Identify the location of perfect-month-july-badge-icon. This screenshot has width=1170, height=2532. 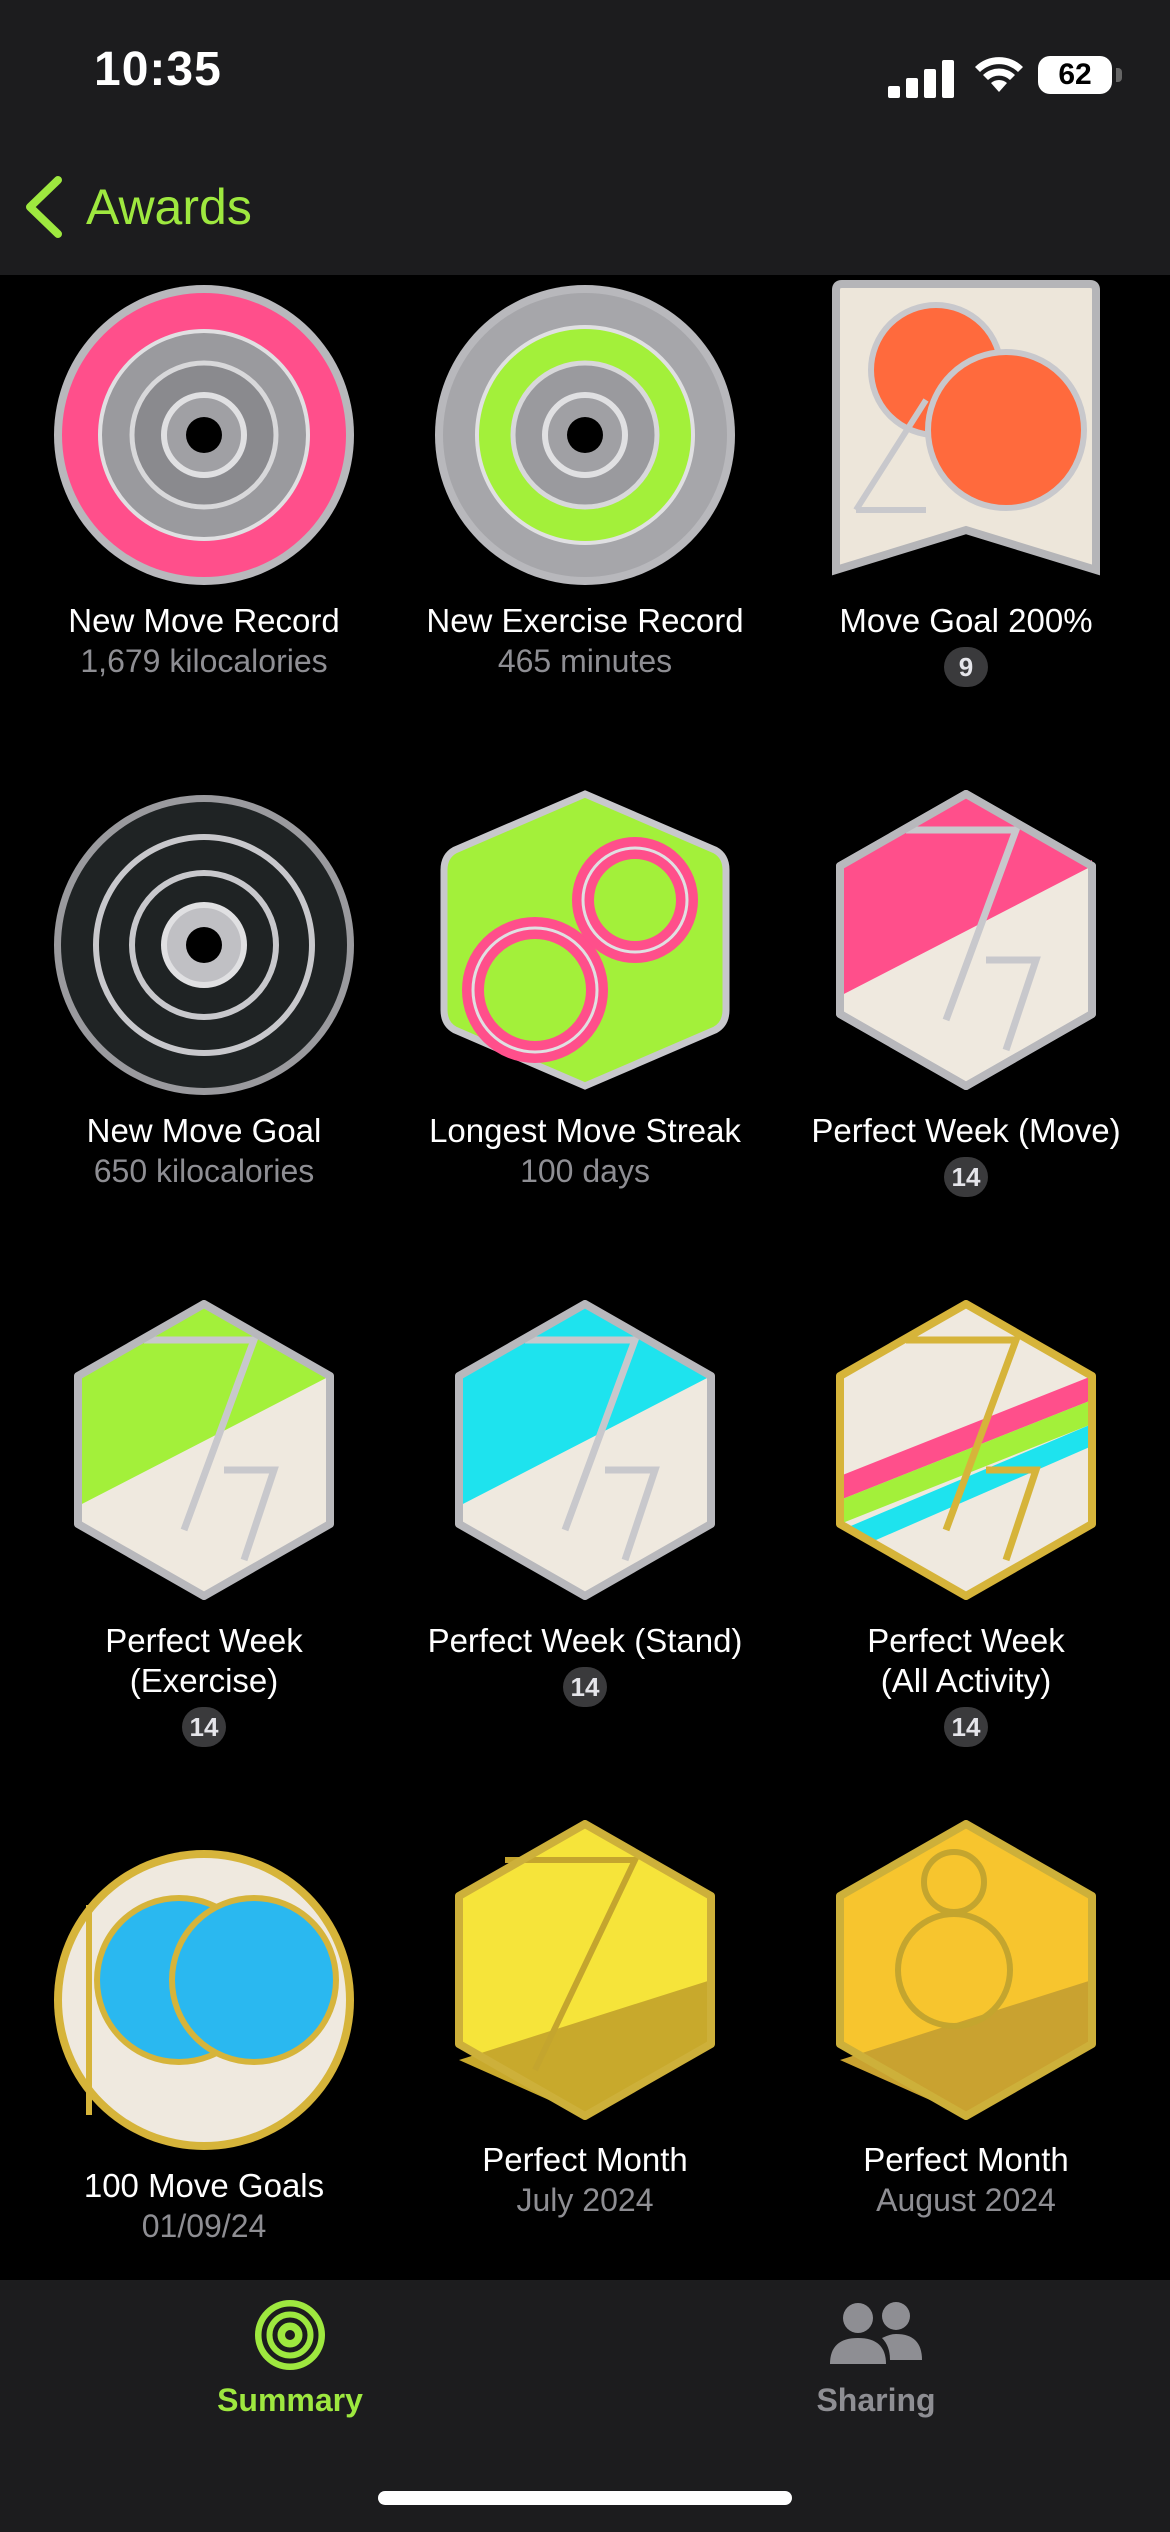
(585, 1970).